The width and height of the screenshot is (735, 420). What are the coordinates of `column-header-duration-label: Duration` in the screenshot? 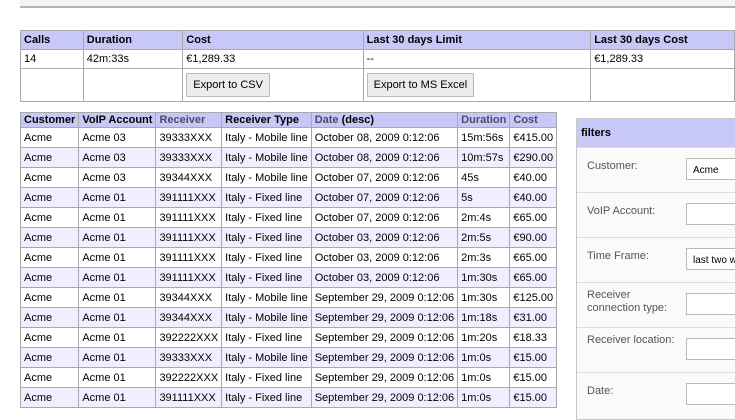 It's located at (484, 120).